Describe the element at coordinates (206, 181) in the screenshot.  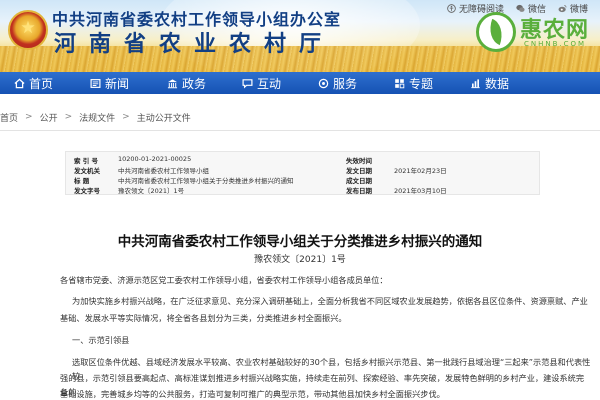
I see `meta-value-title: 中共河南省委农村工作领导小组关于分类推进乡村振兴的通知` at that location.